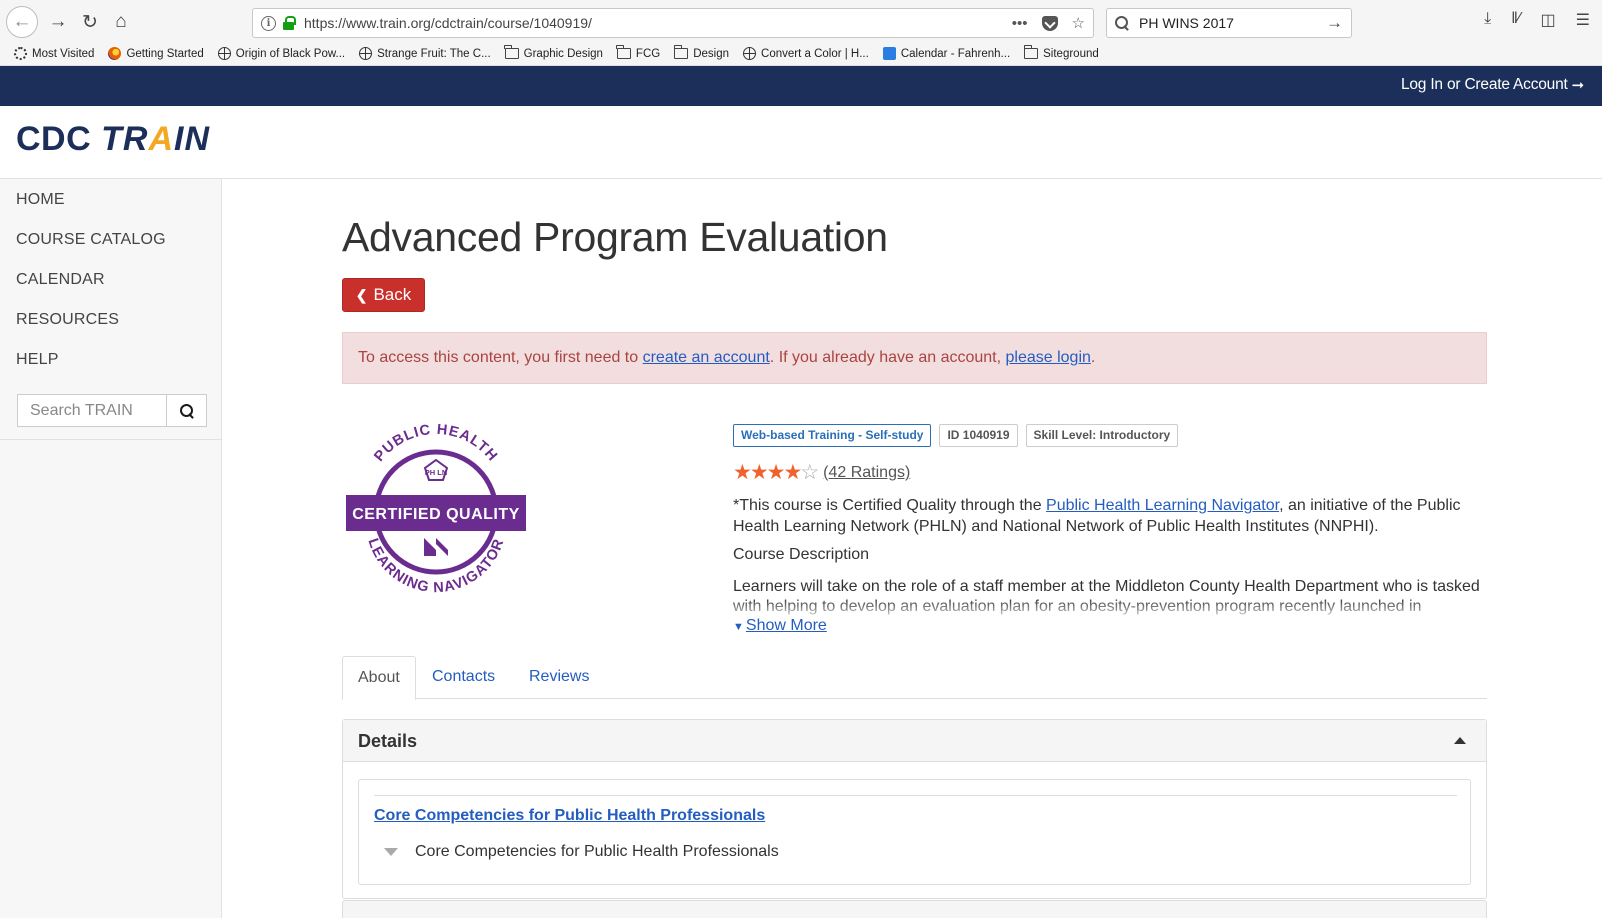 The width and height of the screenshot is (1602, 918). I want to click on svg-text: PUBLIC HEALTH, so click(435, 444).